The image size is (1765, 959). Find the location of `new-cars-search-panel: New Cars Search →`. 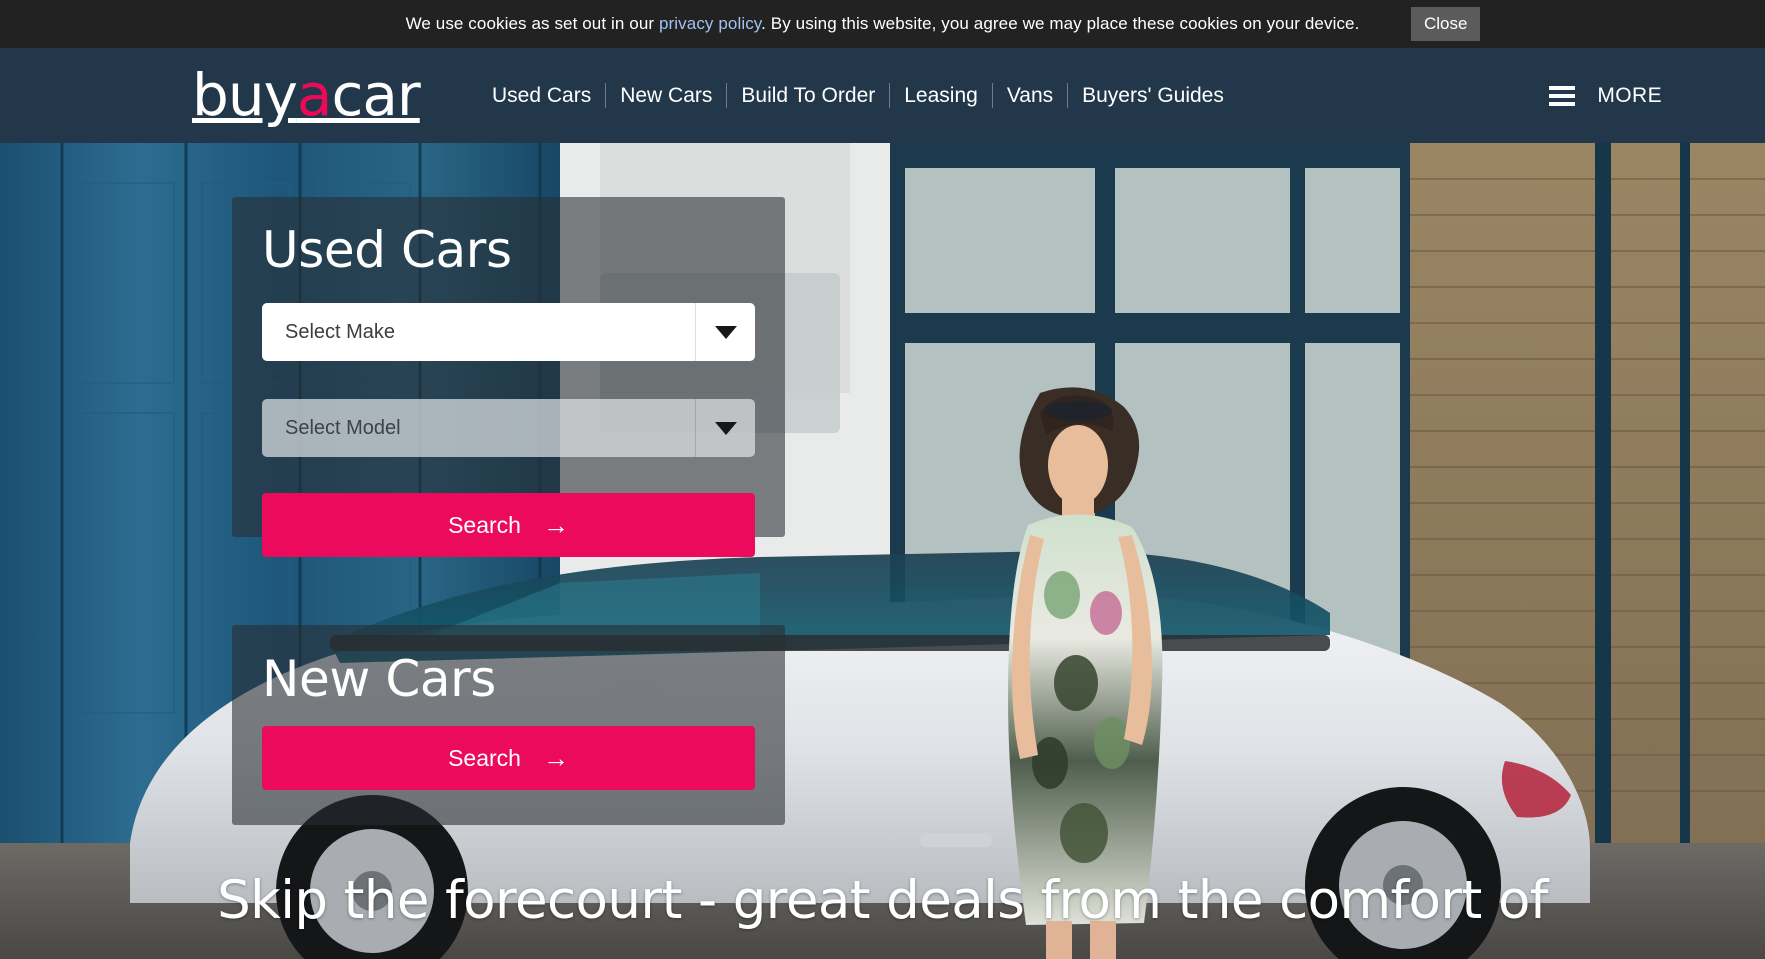

new-cars-search-panel: New Cars Search → is located at coordinates (508, 725).